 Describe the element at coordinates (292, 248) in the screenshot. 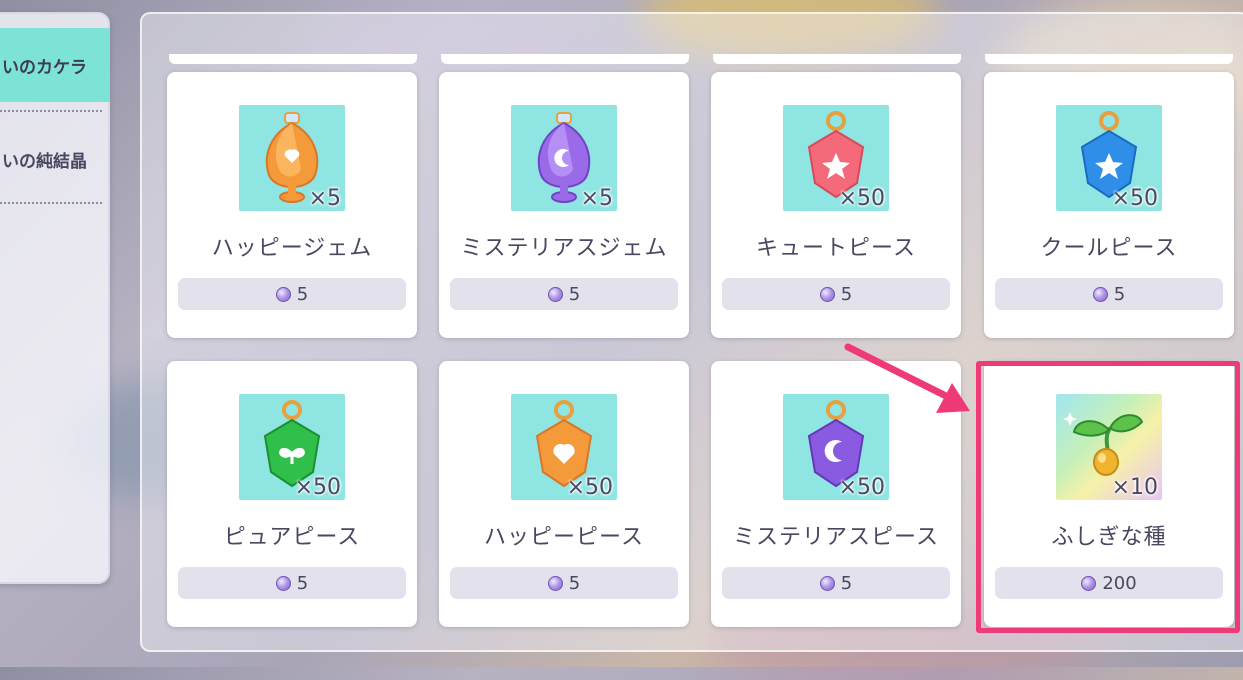

I see `item-name: ハッピージェム` at that location.